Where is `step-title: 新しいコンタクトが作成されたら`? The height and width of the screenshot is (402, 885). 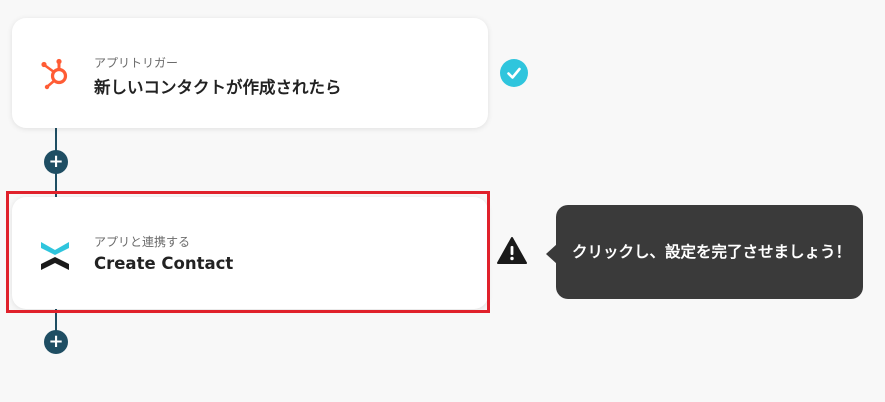 step-title: 新しいコンタクトが作成されたら is located at coordinates (218, 87).